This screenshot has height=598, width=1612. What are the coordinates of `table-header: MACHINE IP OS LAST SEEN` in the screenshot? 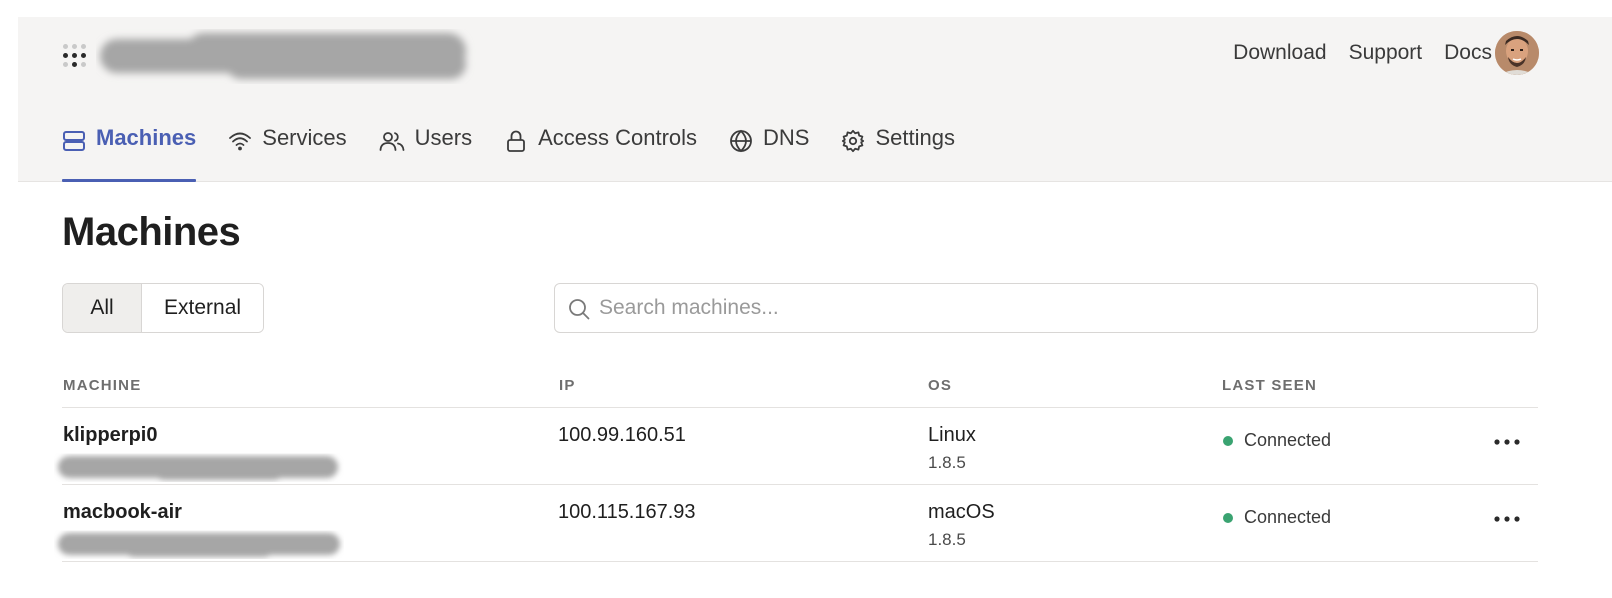 It's located at (800, 387).